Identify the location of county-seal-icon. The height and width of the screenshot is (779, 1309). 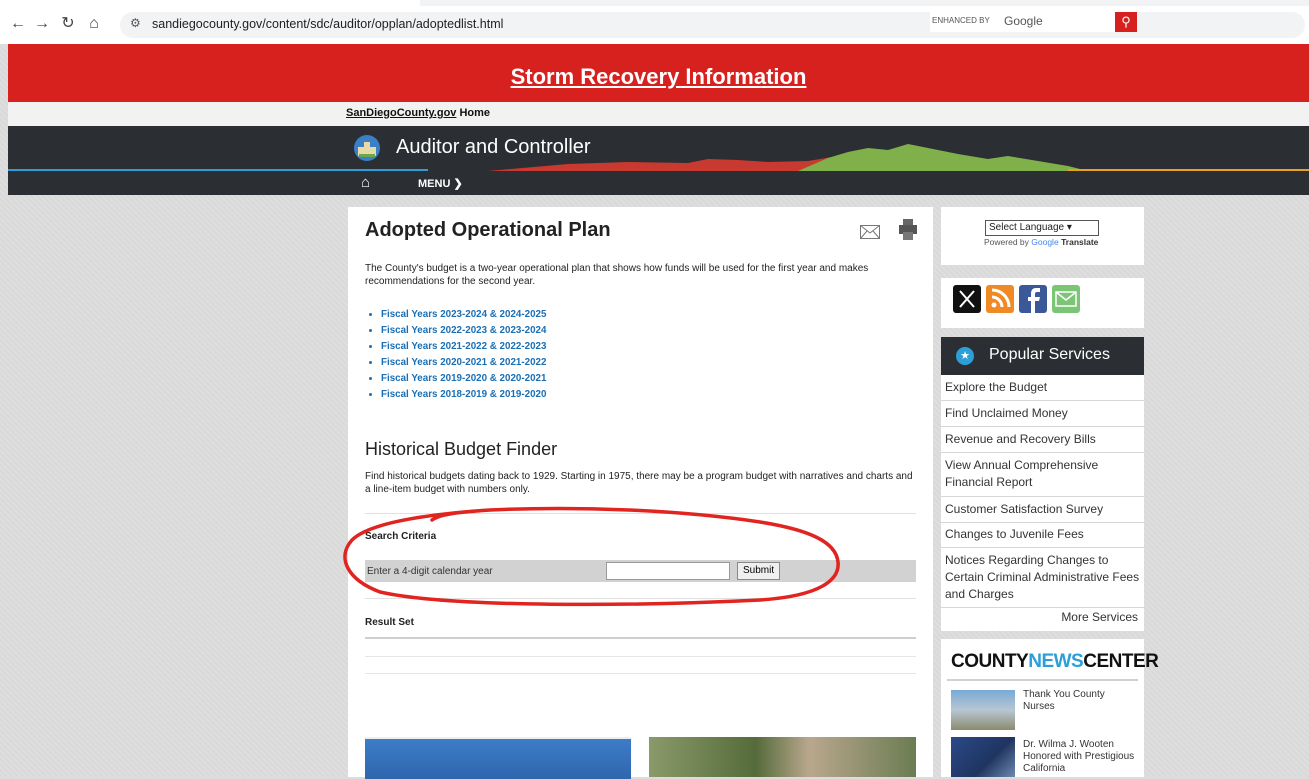
(367, 148).